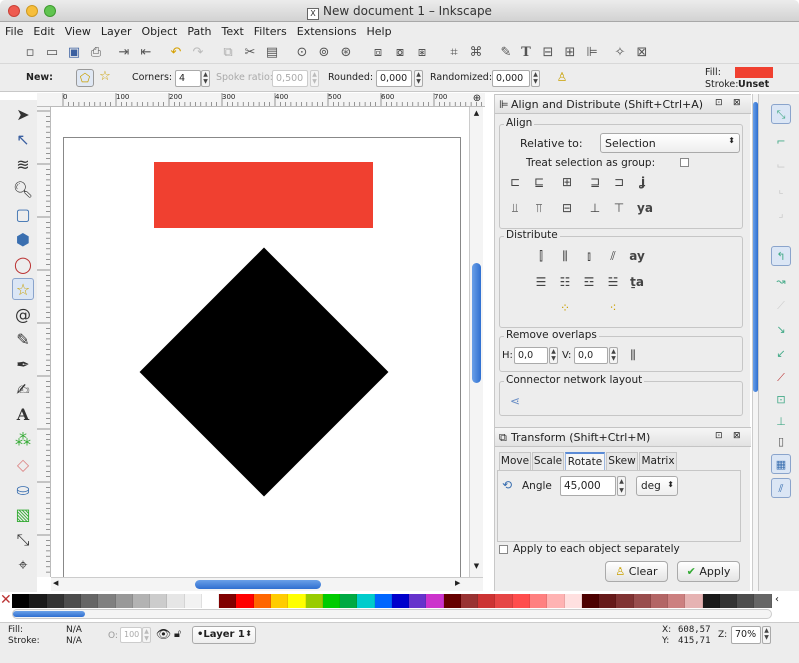 This screenshot has height=663, width=799. What do you see at coordinates (781, 166) in the screenshot?
I see `snap-bbox-edges-icon: ⌙` at bounding box center [781, 166].